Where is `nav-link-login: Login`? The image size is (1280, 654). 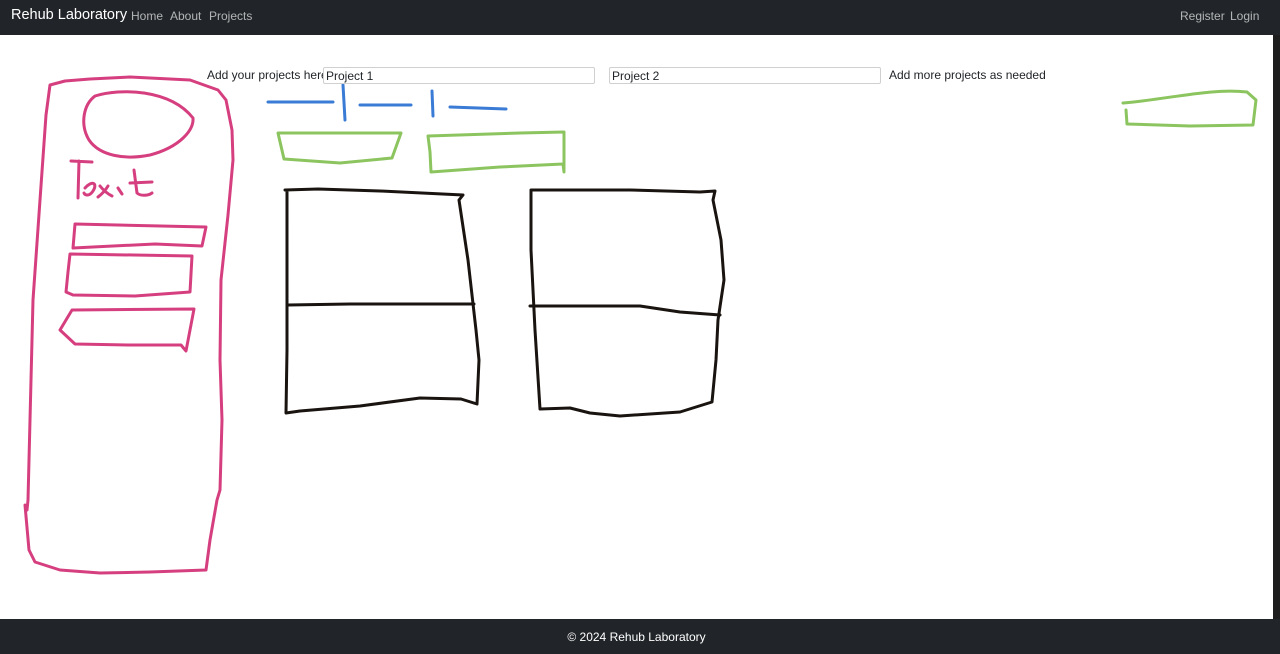
nav-link-login: Login is located at coordinates (1244, 16).